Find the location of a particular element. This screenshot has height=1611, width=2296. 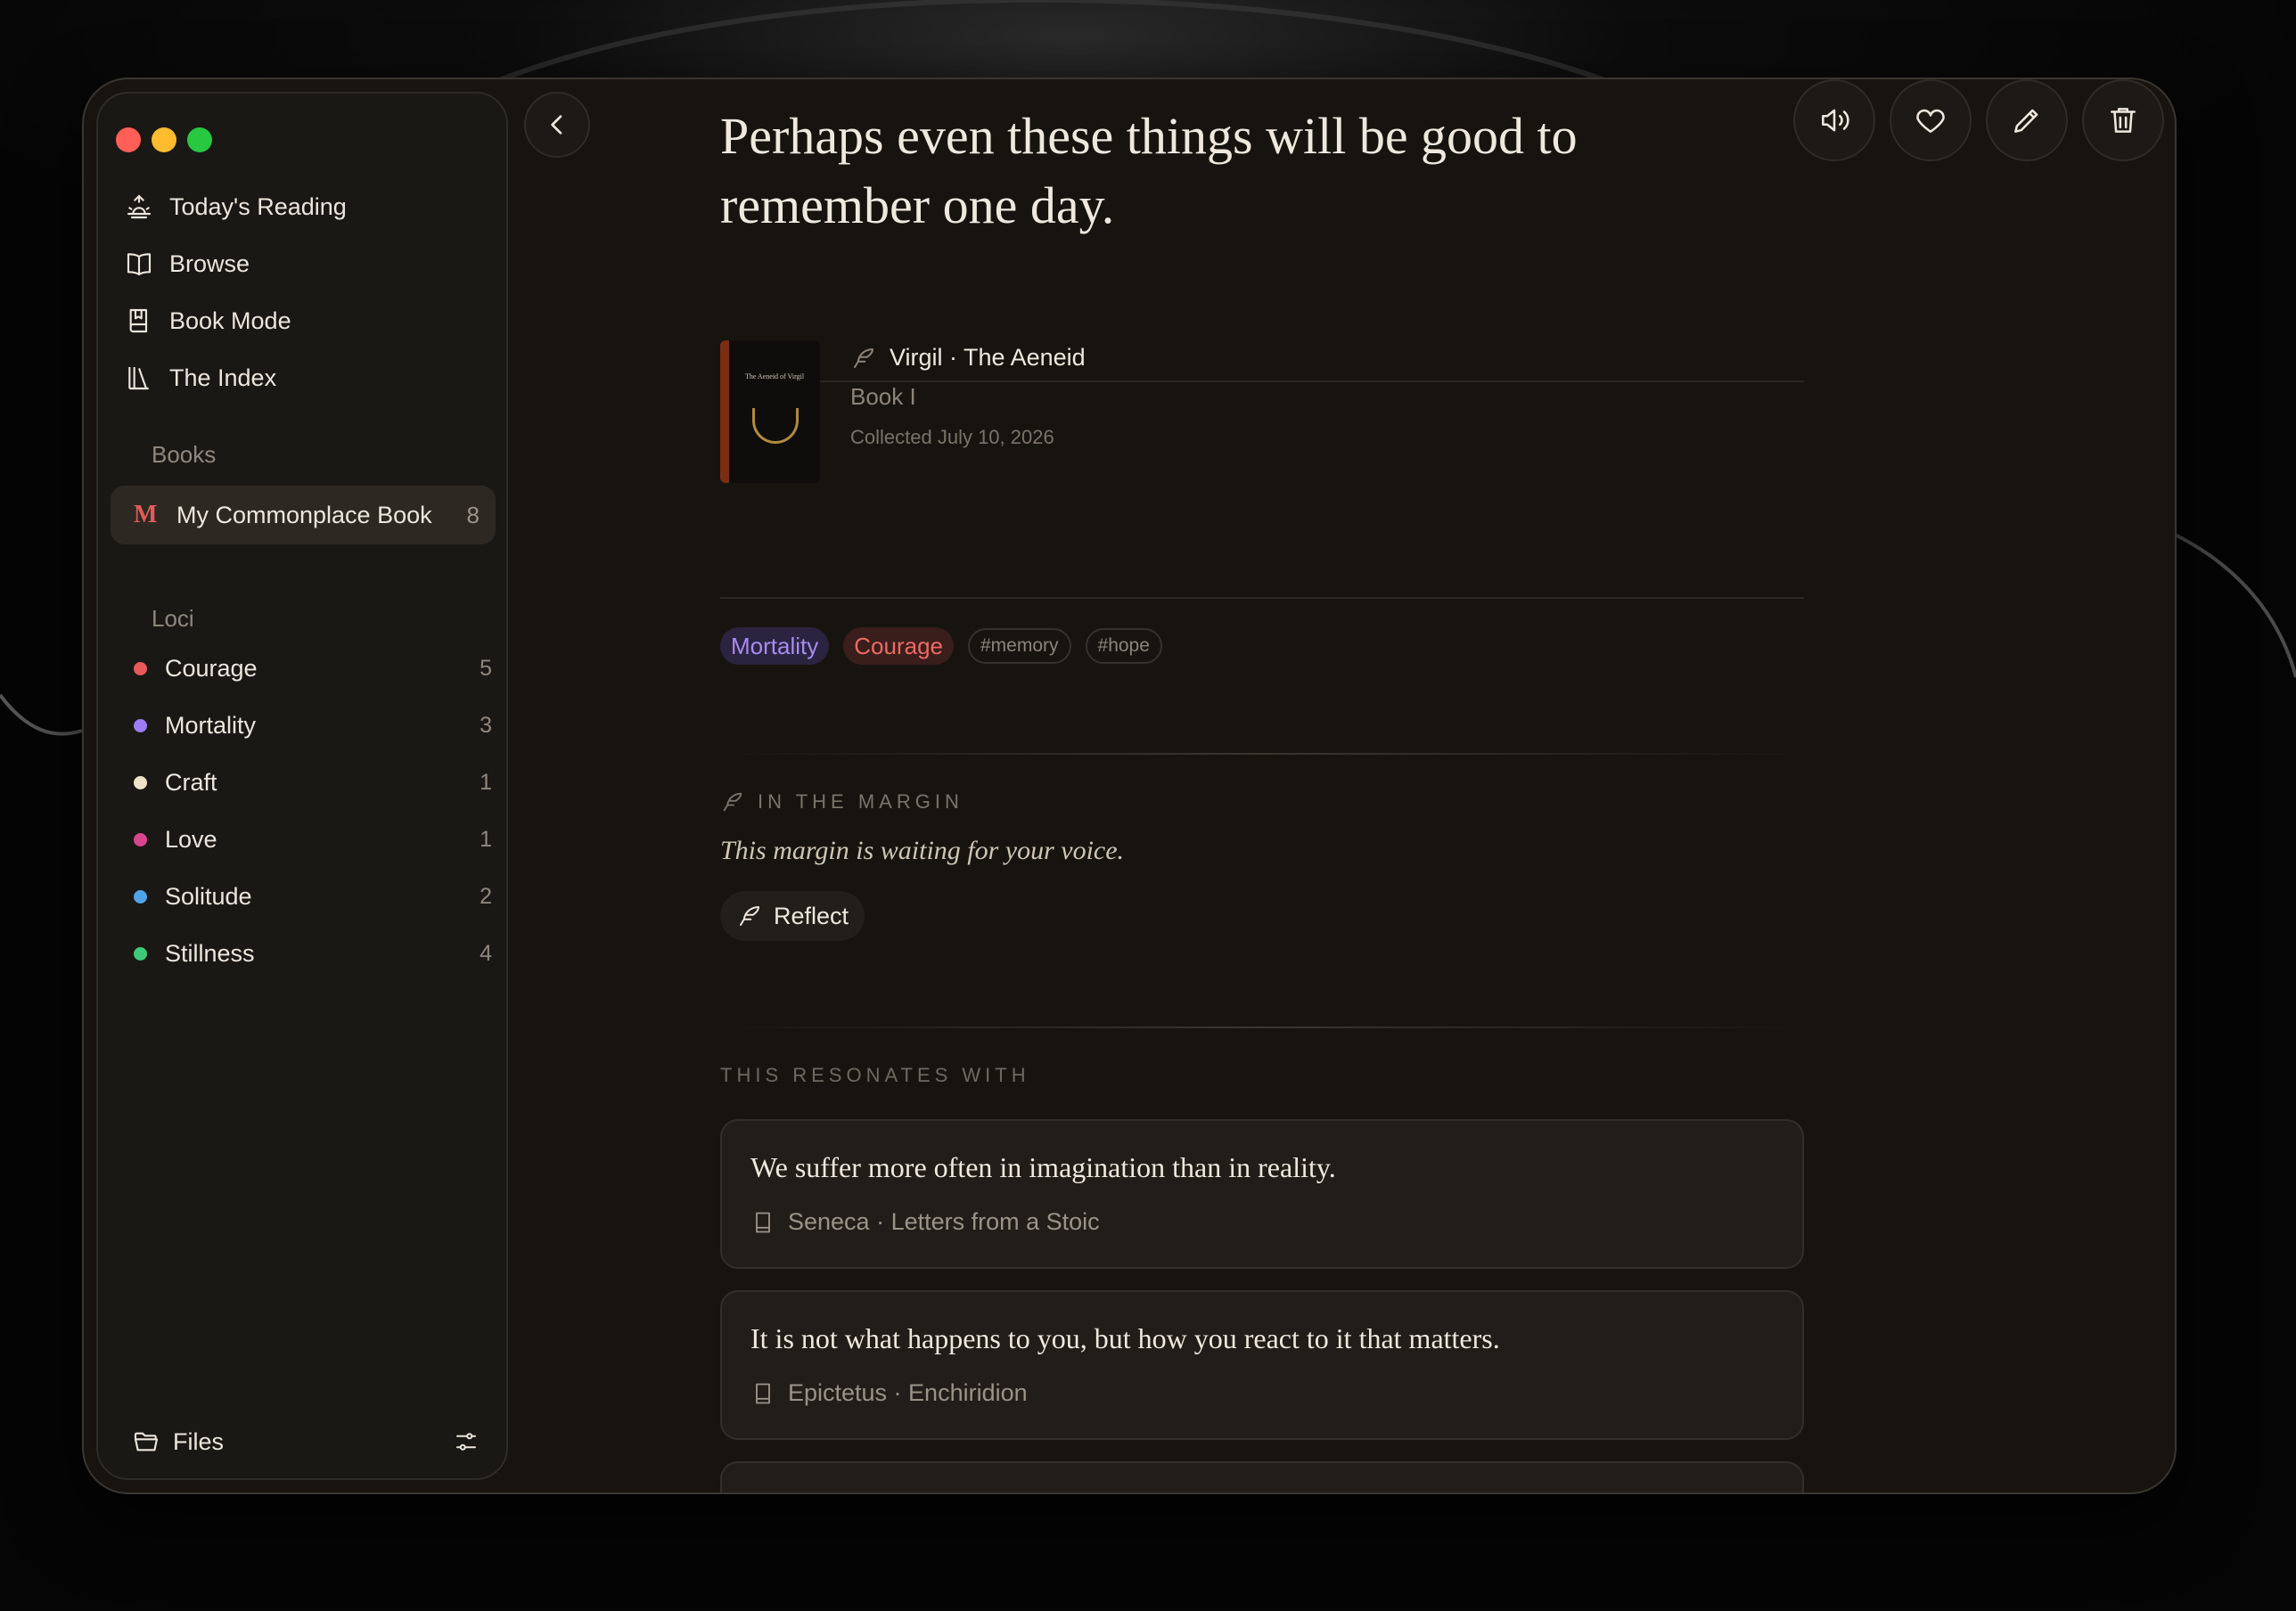

resonates-heading: THIS RESONATES WITH is located at coordinates (875, 1075).